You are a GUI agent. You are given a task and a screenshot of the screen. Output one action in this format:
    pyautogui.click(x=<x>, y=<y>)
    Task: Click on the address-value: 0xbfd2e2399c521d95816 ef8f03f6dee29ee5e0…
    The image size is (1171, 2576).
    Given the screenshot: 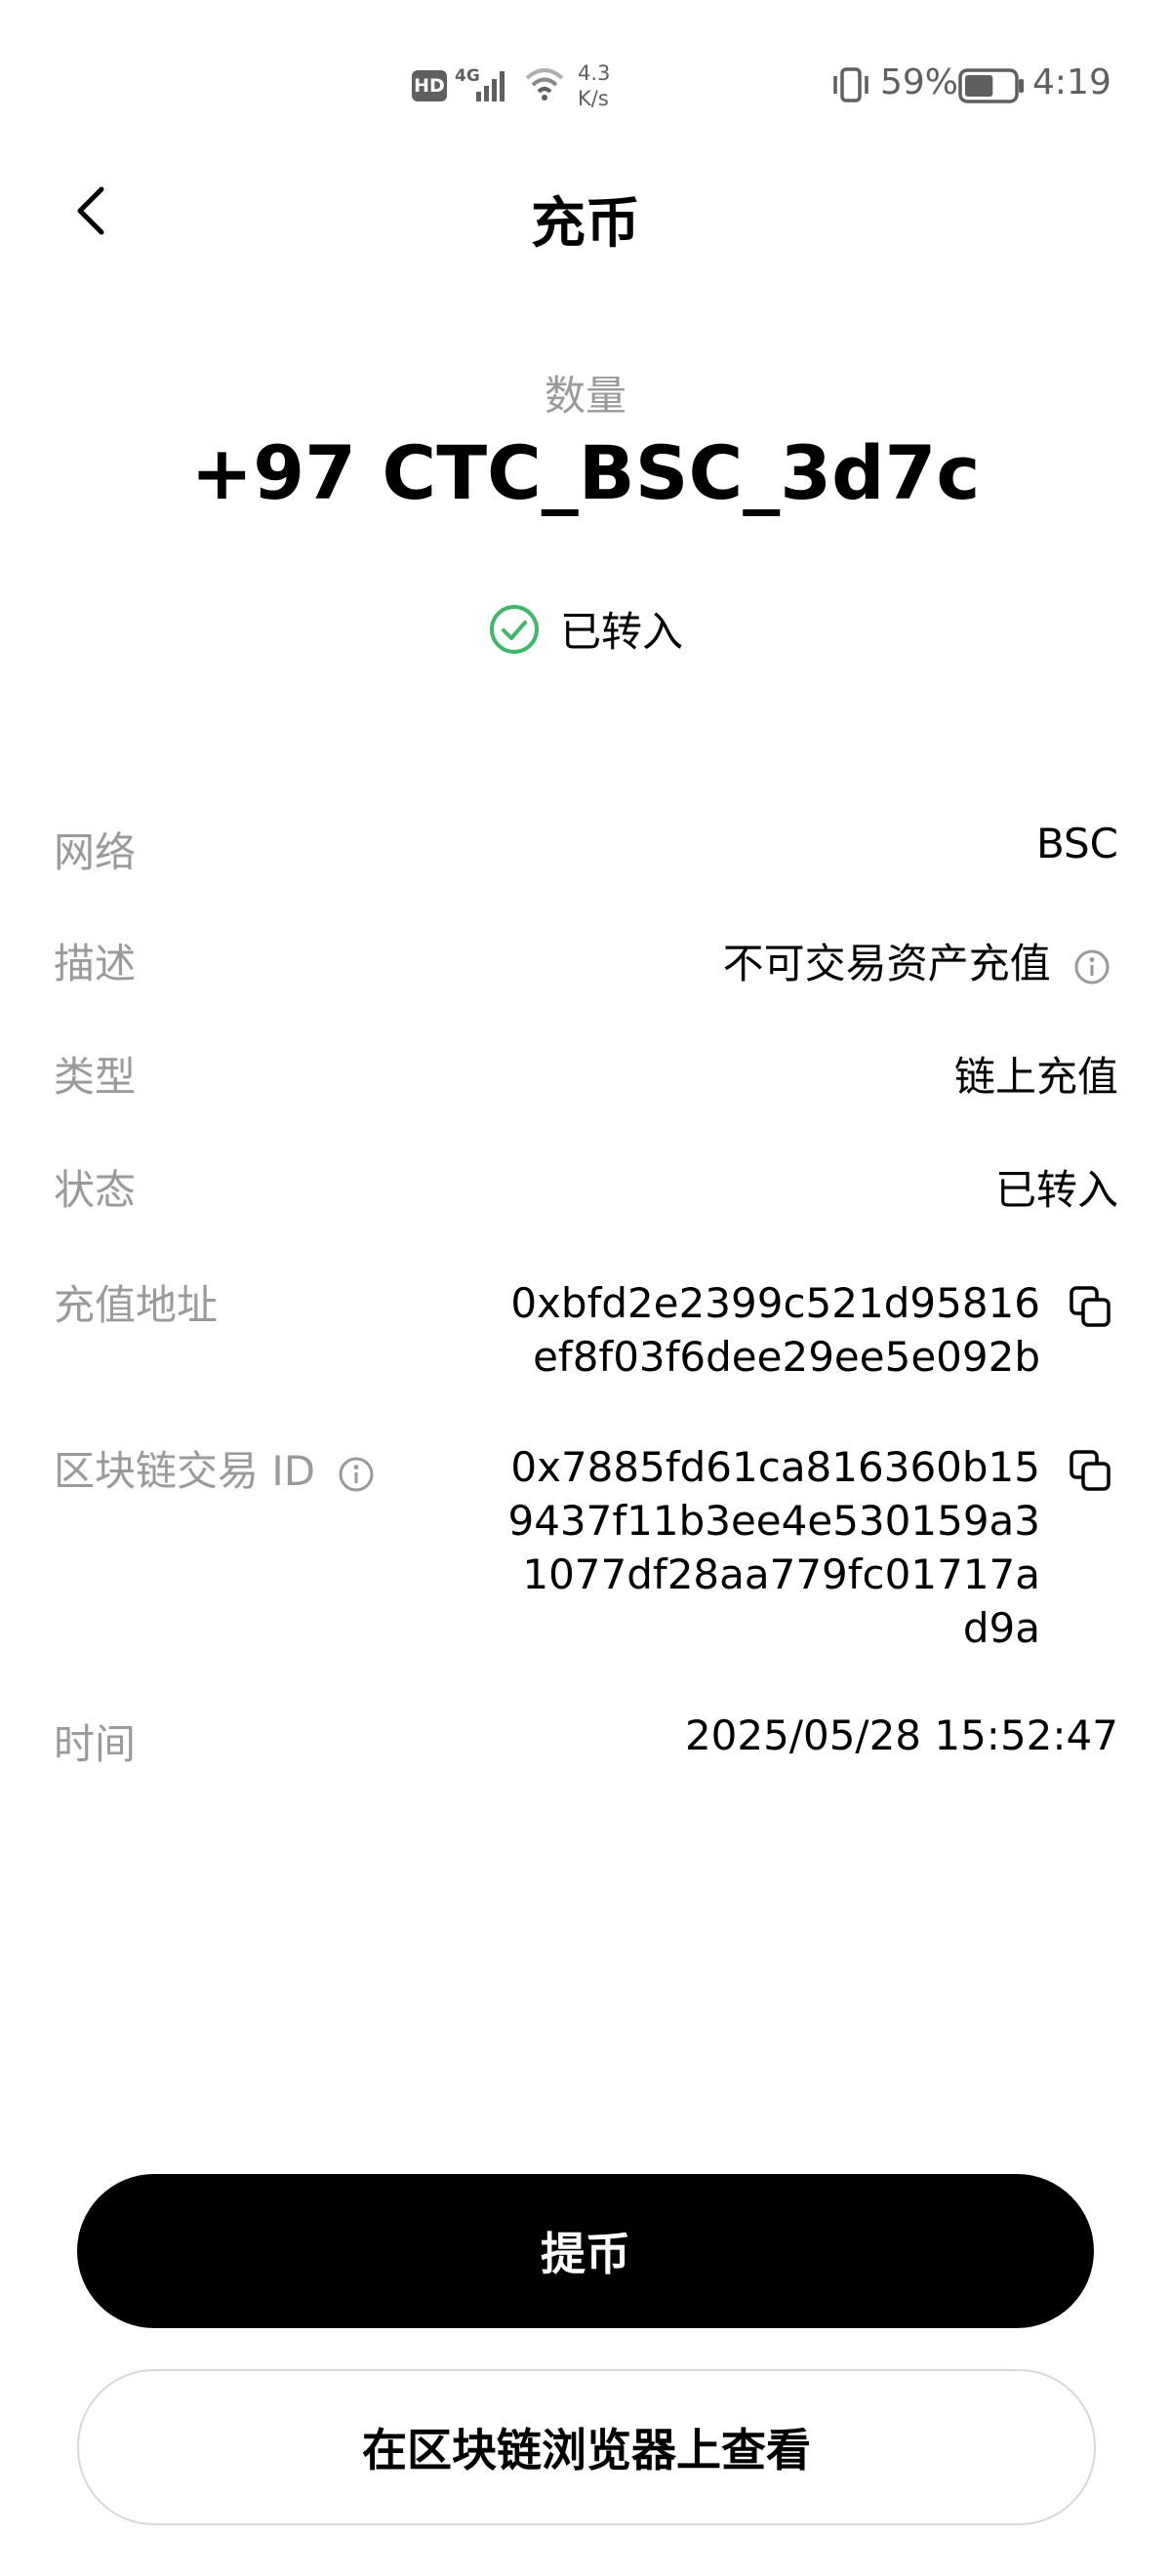 What is the action you would take?
    pyautogui.click(x=775, y=1330)
    